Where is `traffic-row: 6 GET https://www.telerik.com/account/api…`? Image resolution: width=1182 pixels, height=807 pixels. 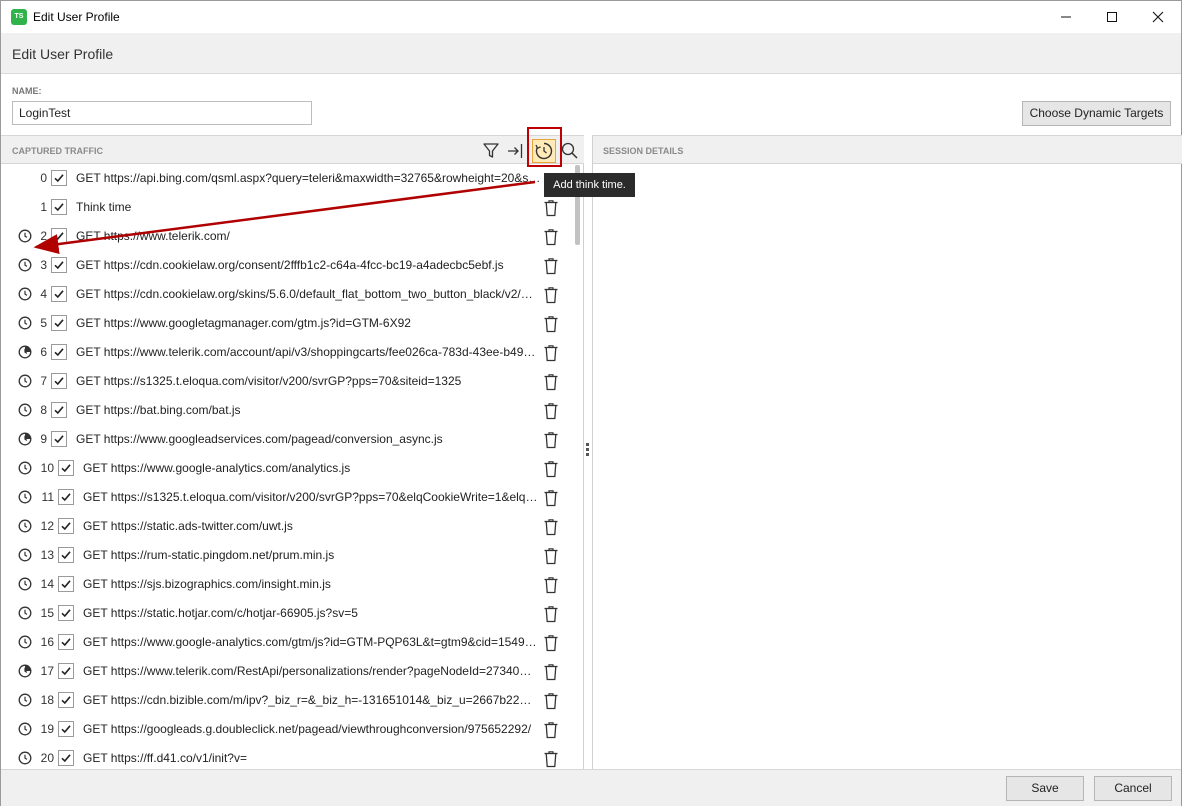
traffic-row: 6 GET https://www.telerik.com/account/api… is located at coordinates (286, 352).